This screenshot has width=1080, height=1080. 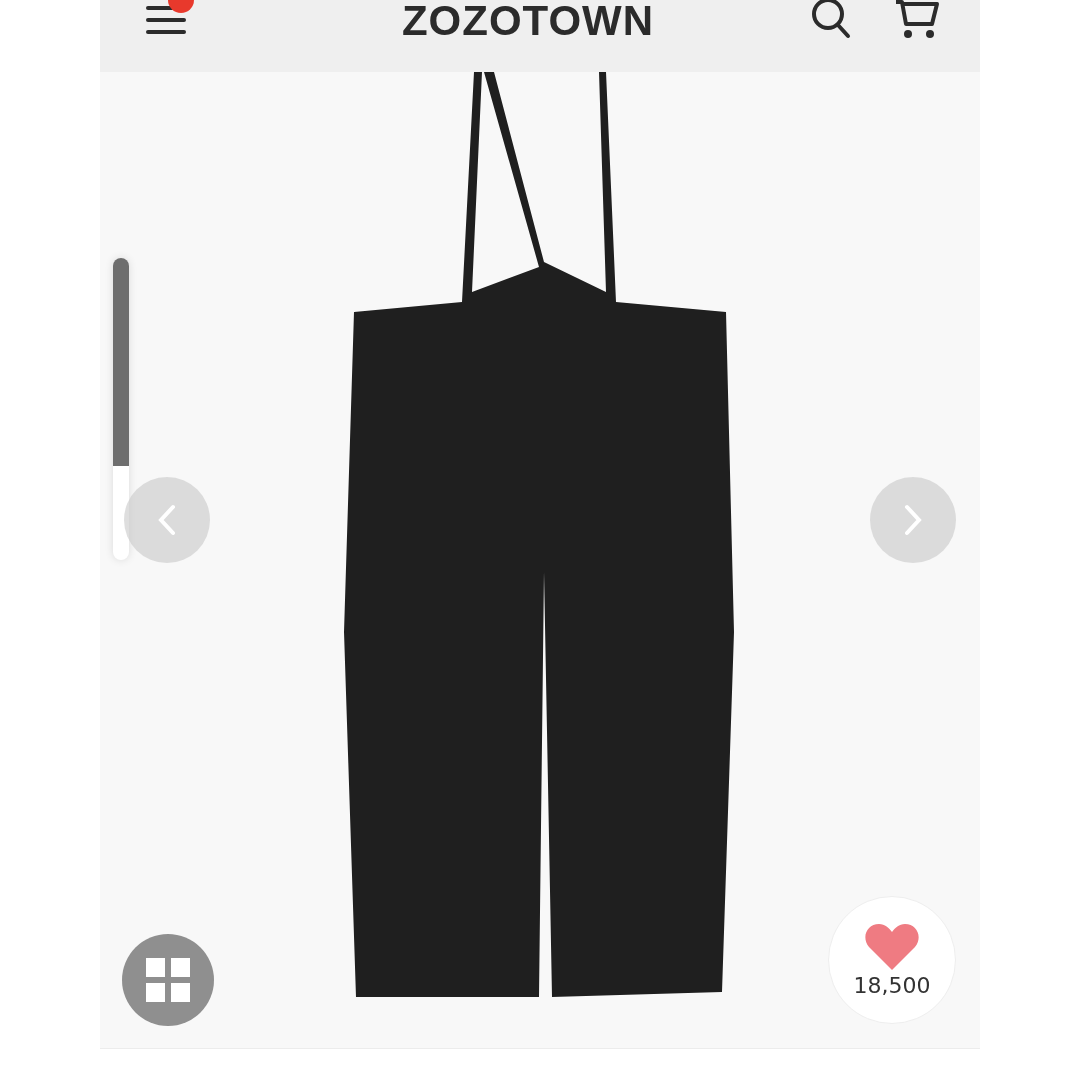 I want to click on menu-button, so click(x=166, y=20).